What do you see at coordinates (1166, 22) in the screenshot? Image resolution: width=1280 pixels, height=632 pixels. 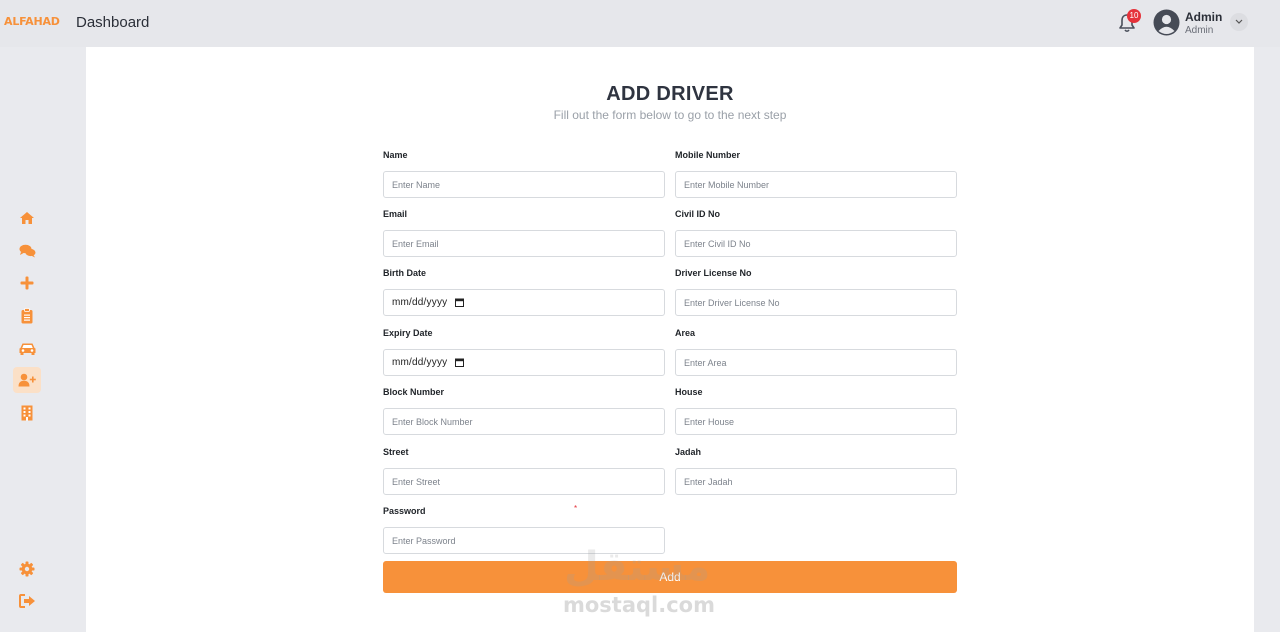 I see `avatar` at bounding box center [1166, 22].